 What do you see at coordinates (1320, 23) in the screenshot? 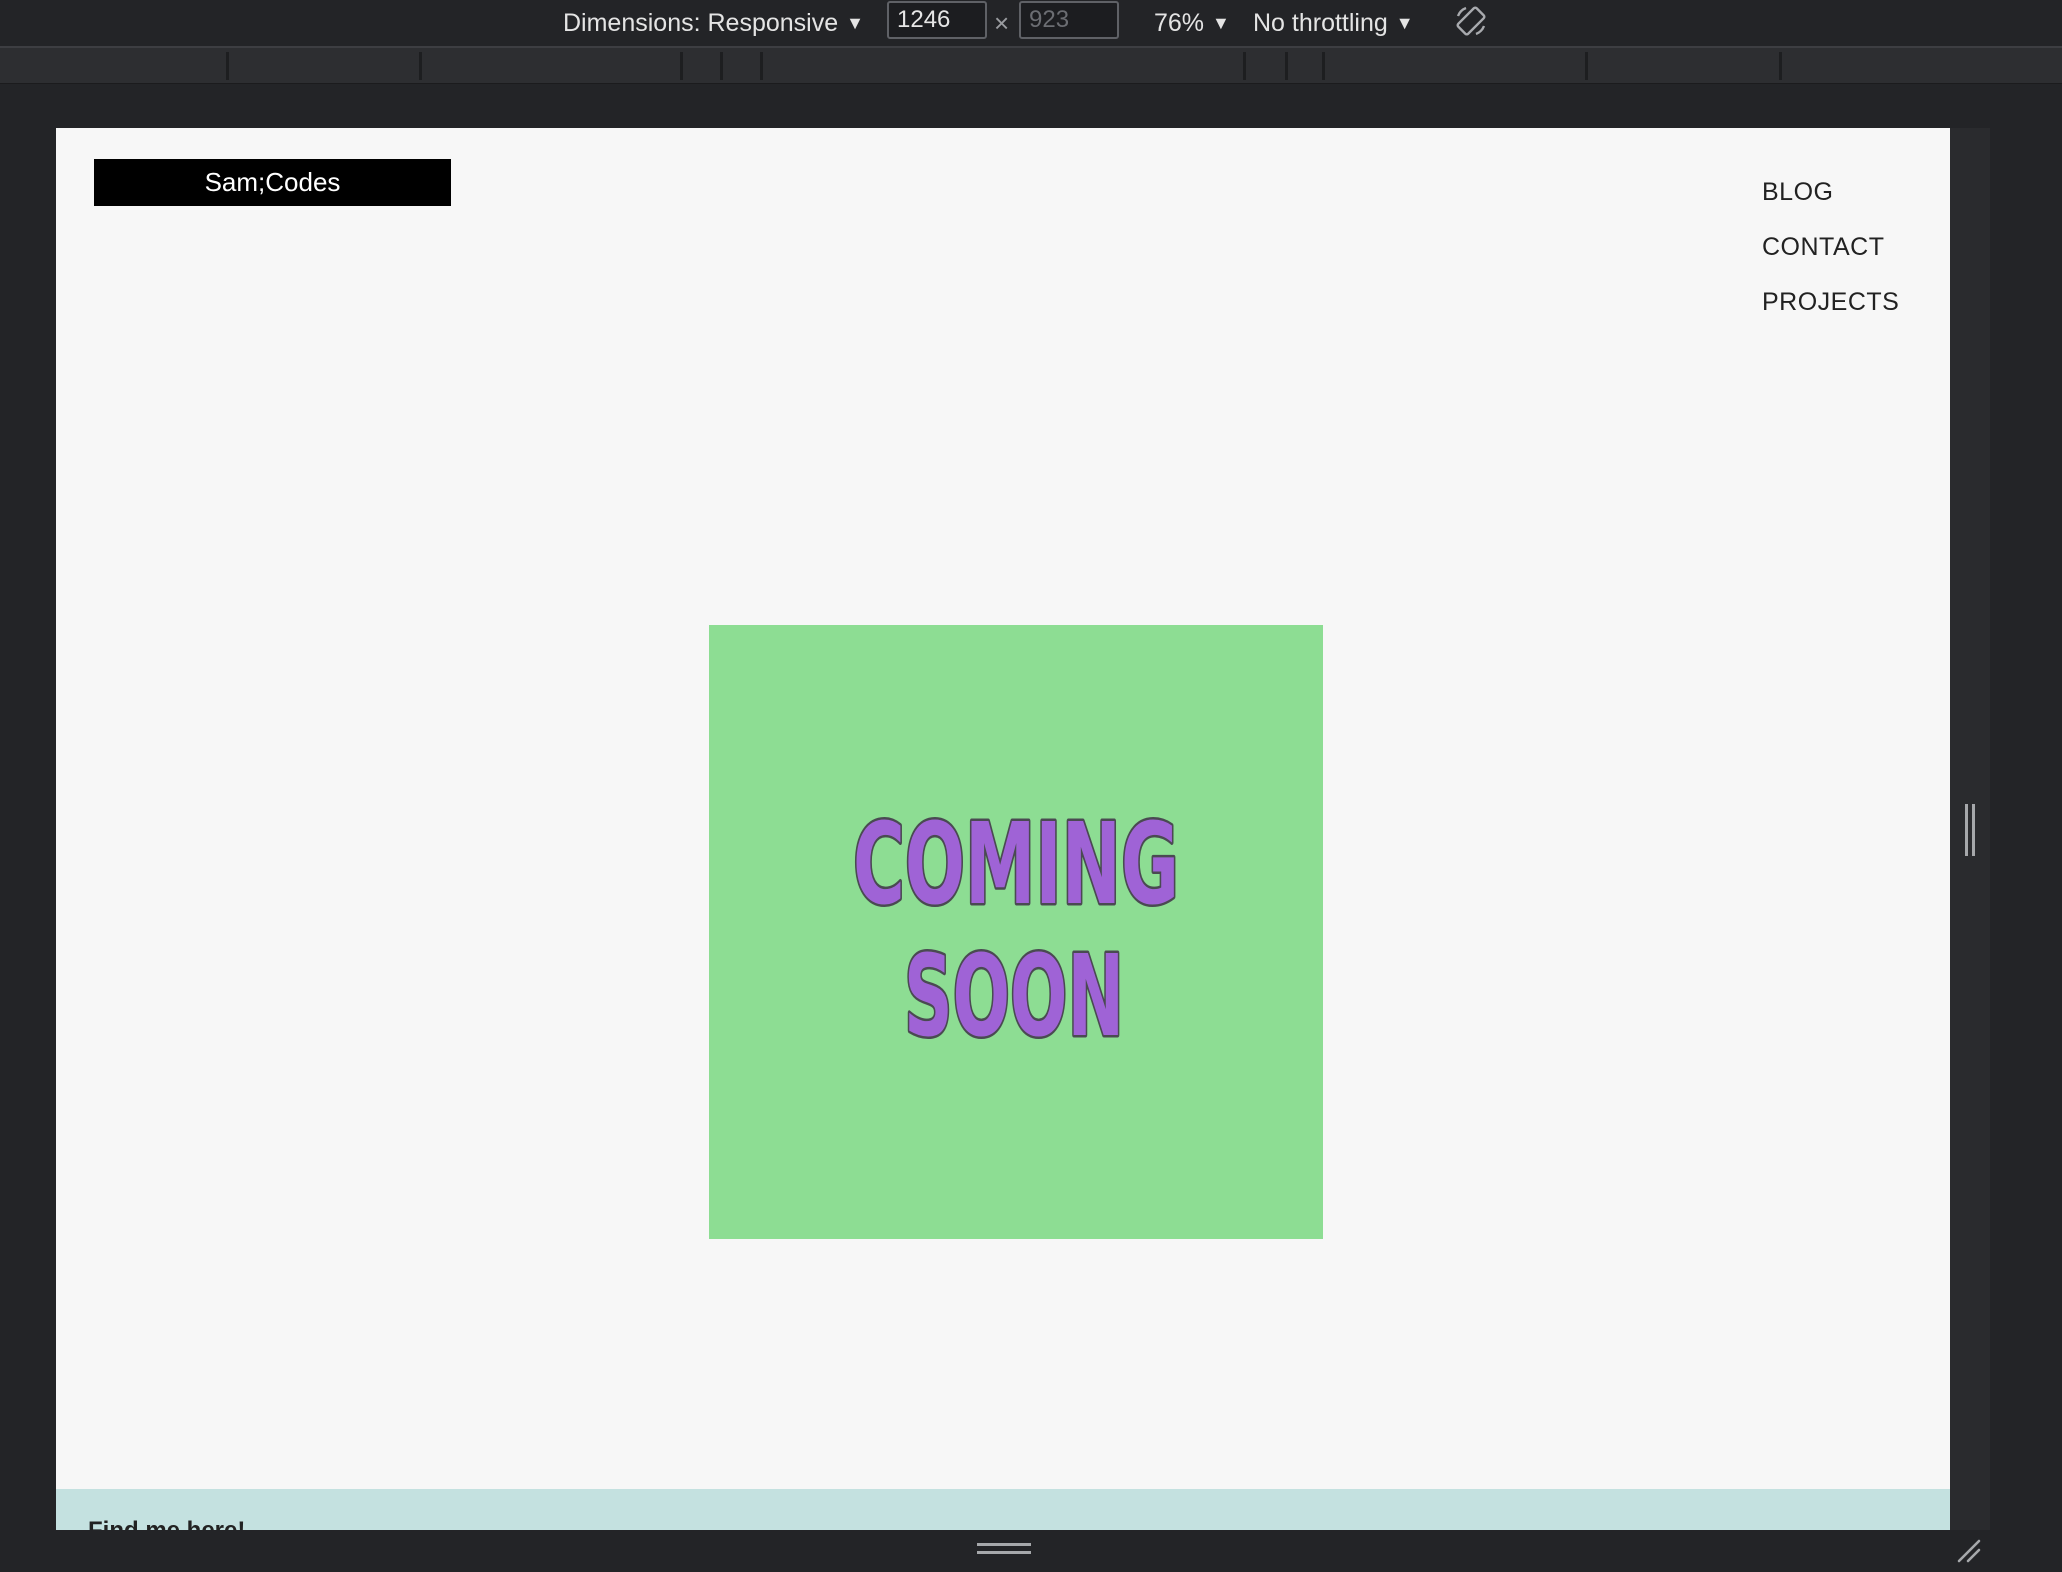
I see `throttling-label: No throttling` at bounding box center [1320, 23].